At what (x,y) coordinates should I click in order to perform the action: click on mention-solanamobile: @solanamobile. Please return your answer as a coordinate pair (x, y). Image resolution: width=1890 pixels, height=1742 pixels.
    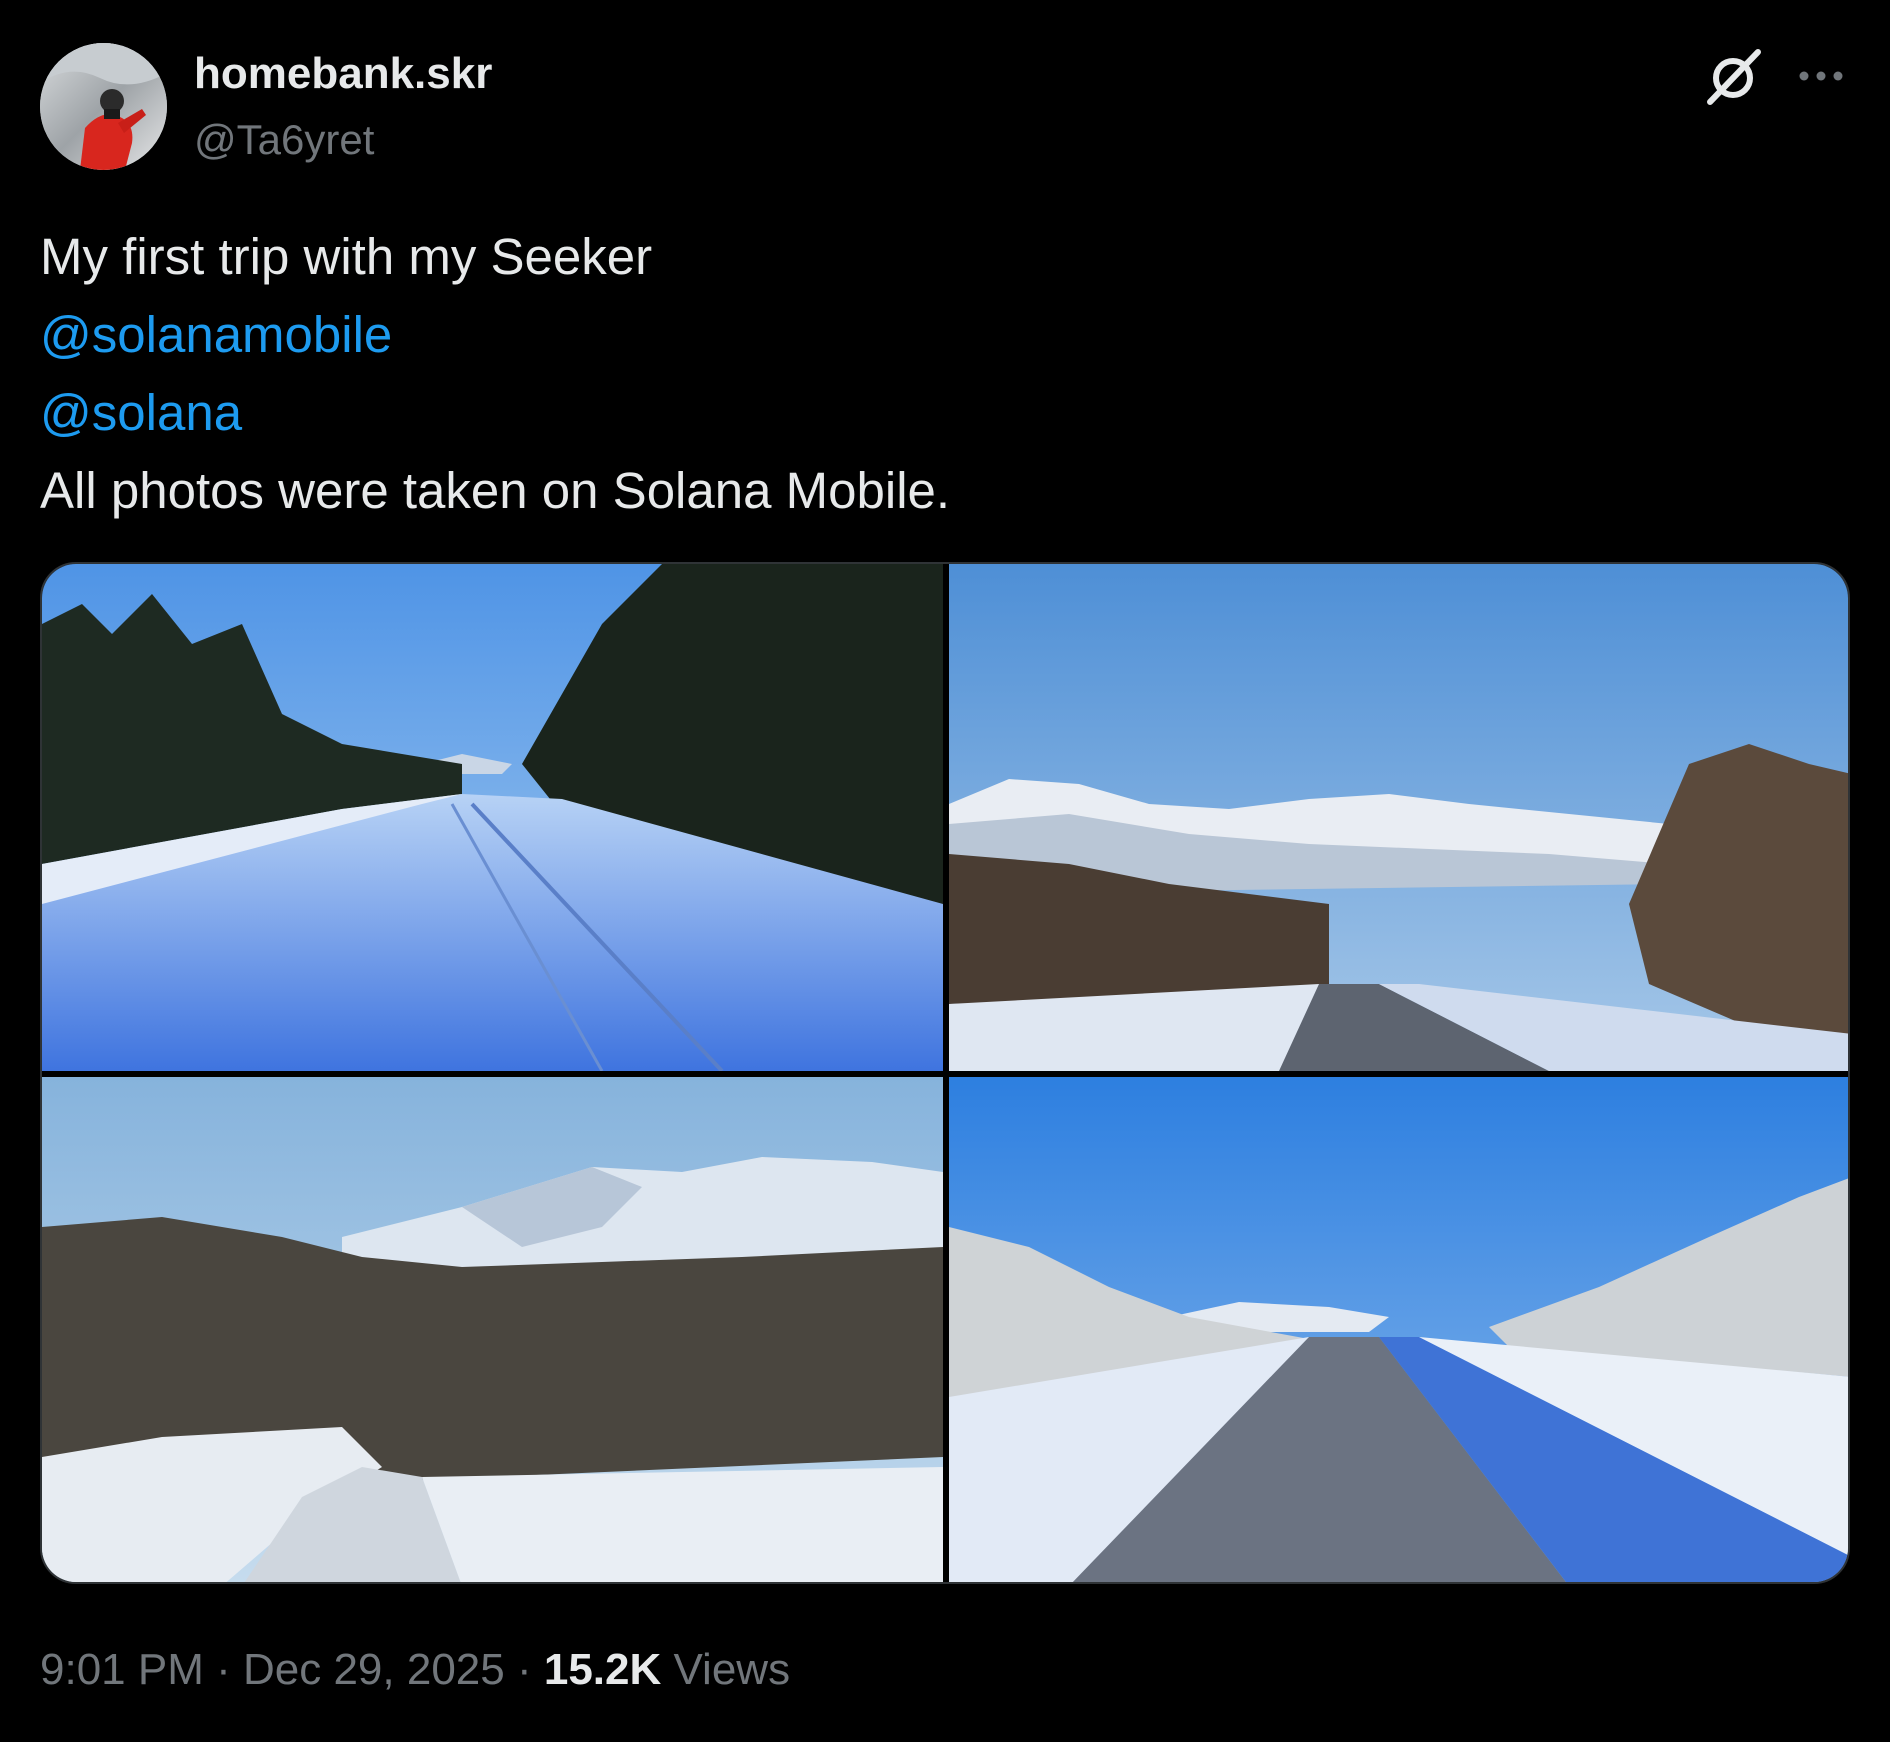
    Looking at the image, I should click on (940, 335).